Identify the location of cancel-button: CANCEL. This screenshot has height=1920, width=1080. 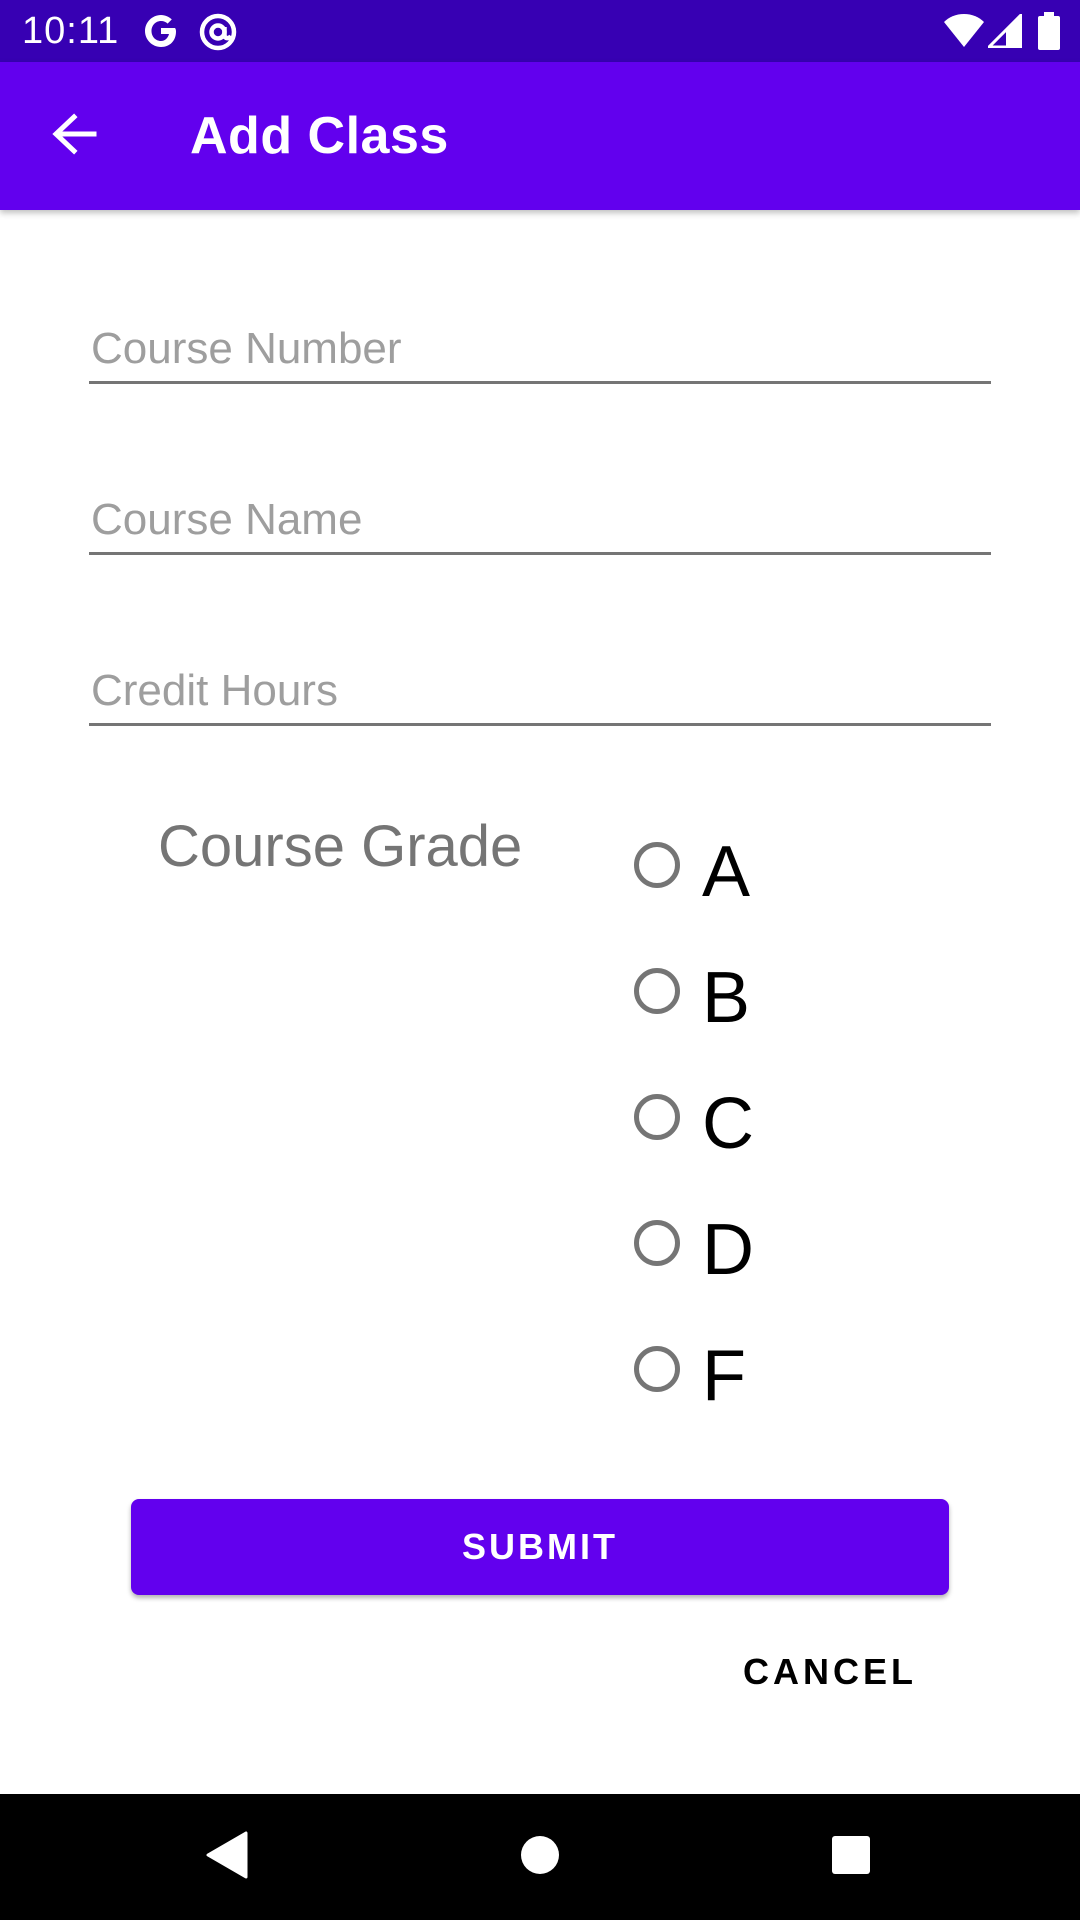
(830, 1672).